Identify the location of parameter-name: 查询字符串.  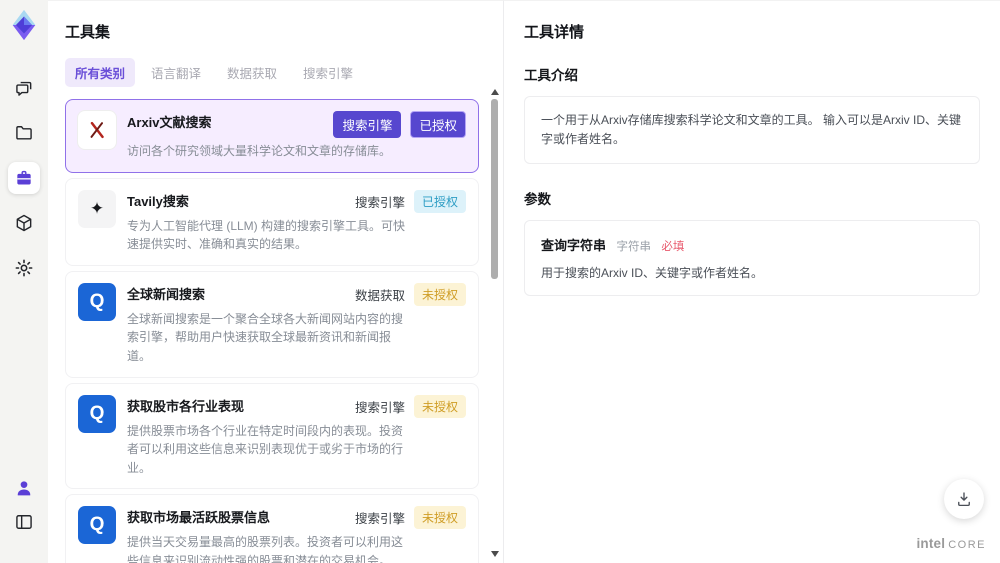
(574, 246).